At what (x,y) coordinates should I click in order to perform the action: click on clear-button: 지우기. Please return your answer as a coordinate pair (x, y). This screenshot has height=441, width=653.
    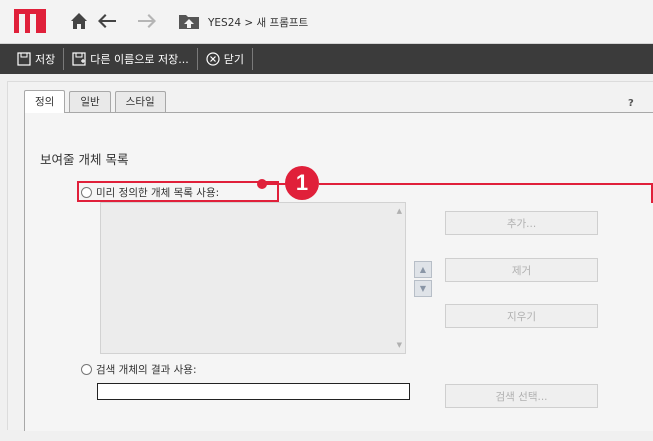
    Looking at the image, I should click on (521, 316).